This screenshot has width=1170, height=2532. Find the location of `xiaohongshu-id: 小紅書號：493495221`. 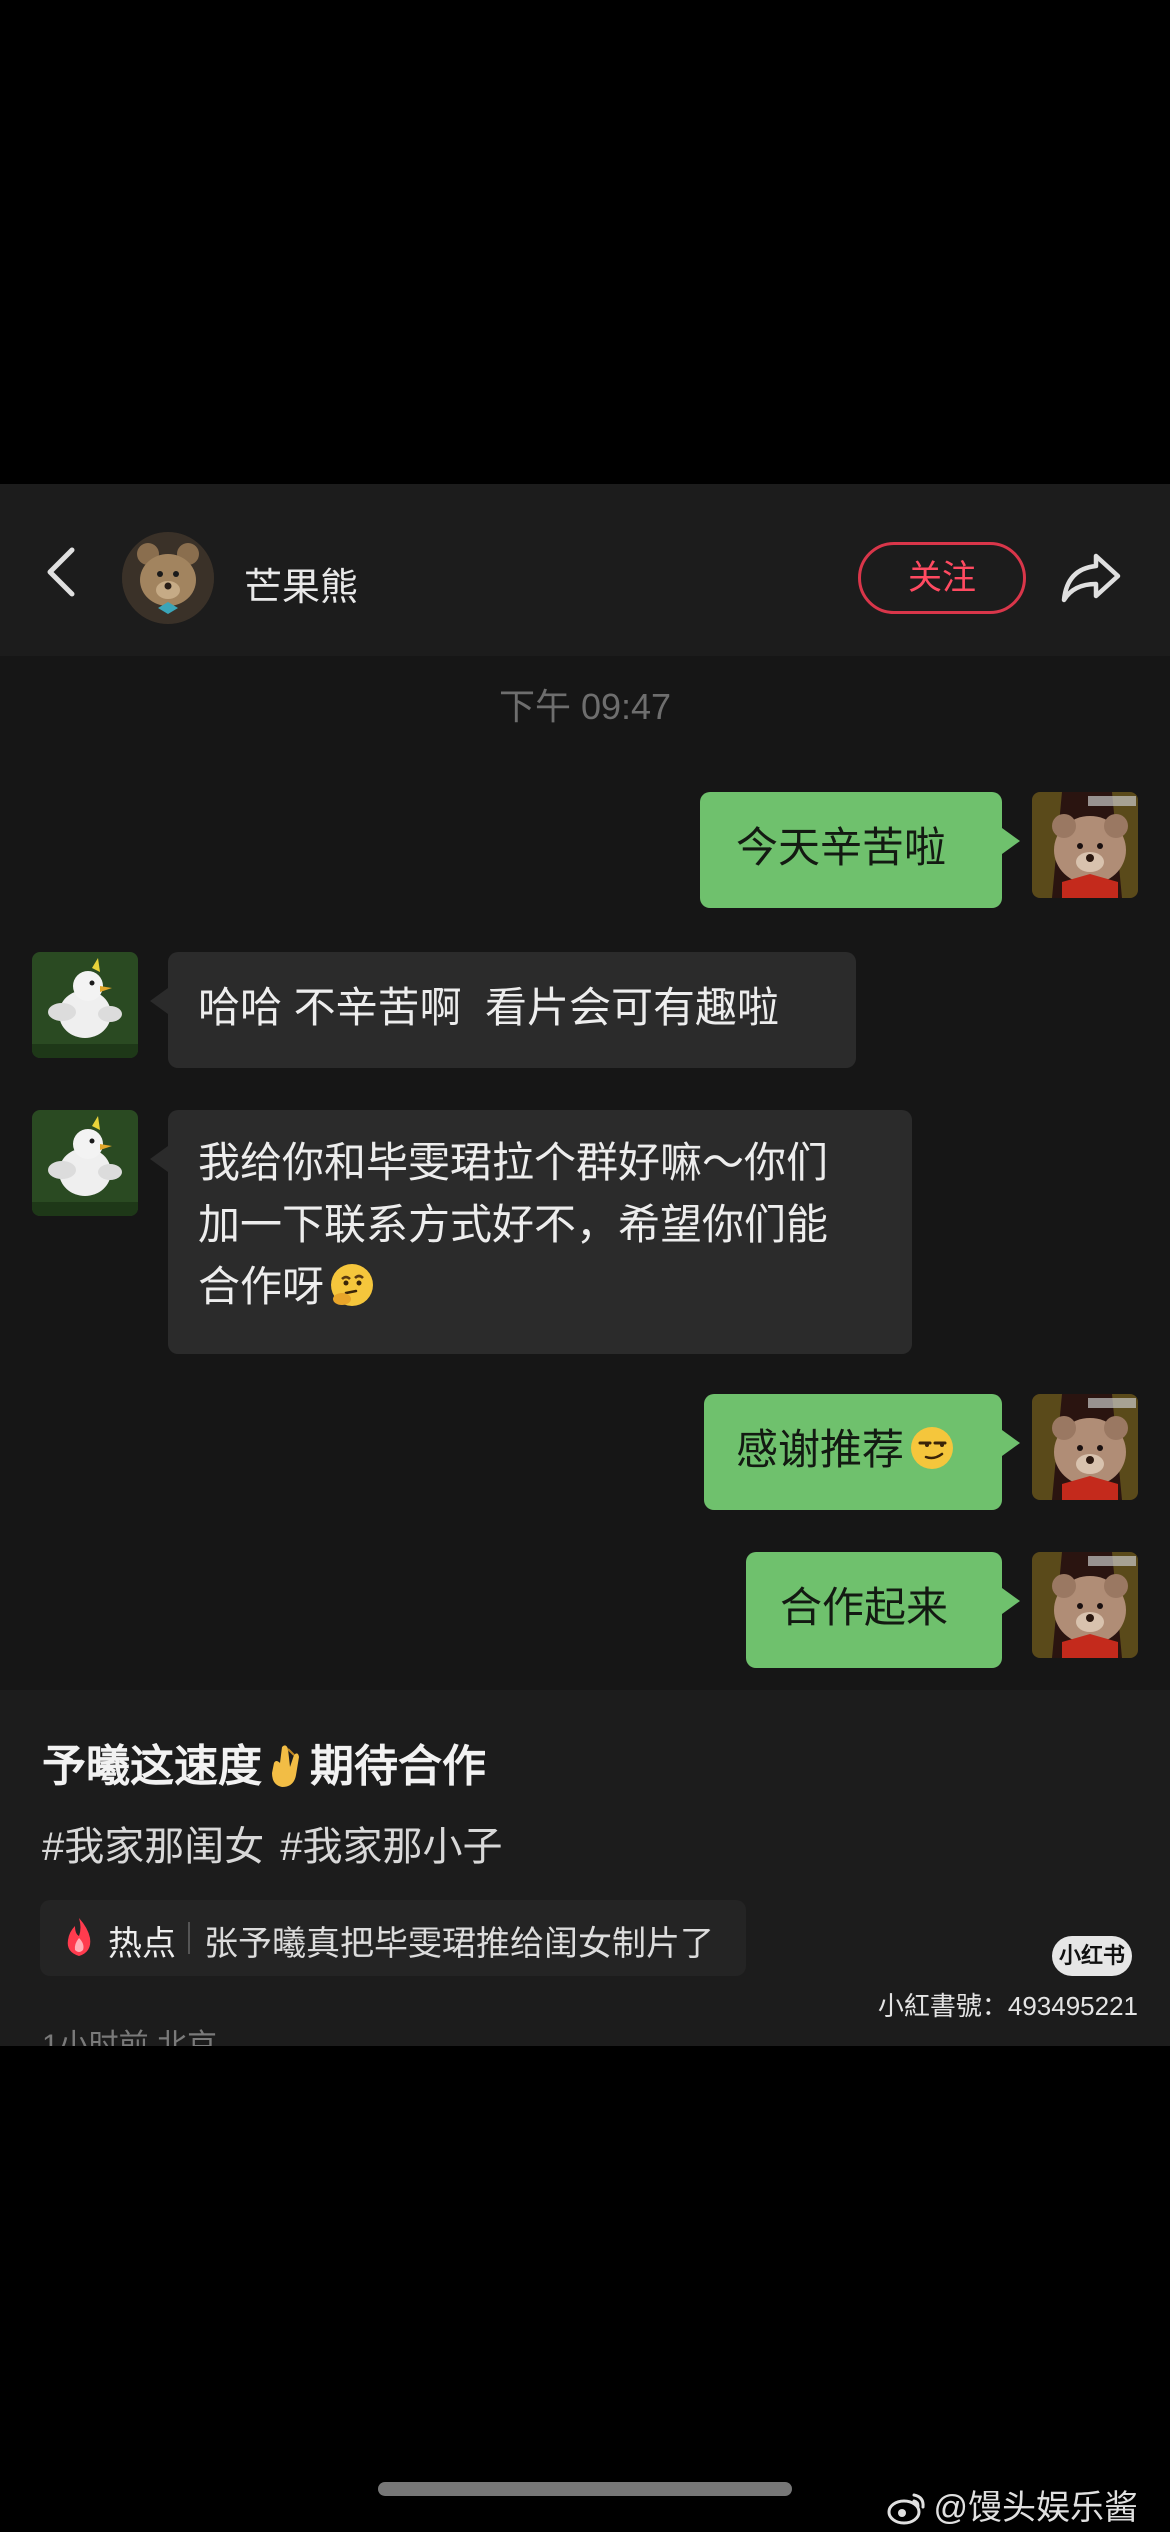

xiaohongshu-id: 小紅書號：493495221 is located at coordinates (1007, 2006).